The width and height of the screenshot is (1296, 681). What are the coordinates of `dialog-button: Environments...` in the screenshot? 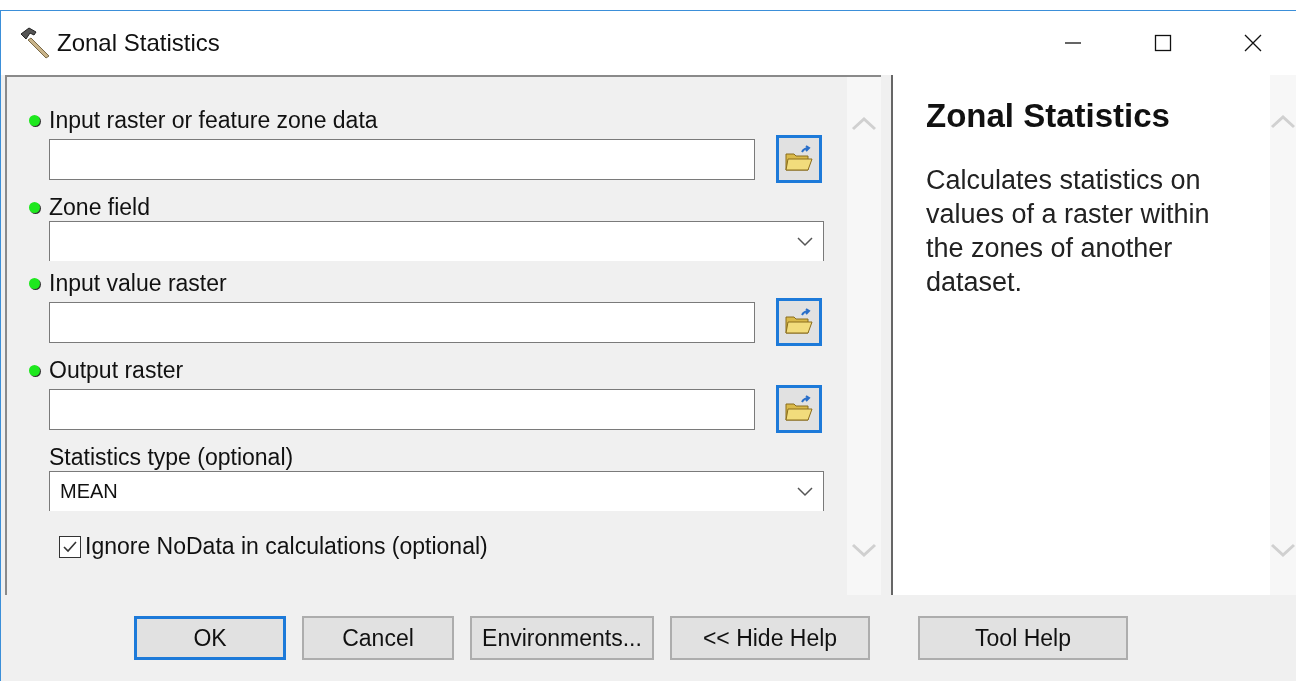 It's located at (562, 638).